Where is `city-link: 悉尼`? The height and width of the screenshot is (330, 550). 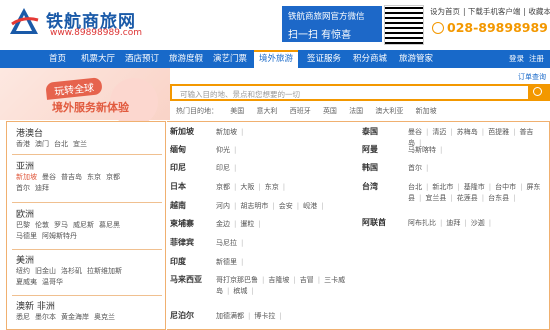
city-link: 悉尼 is located at coordinates (23, 317).